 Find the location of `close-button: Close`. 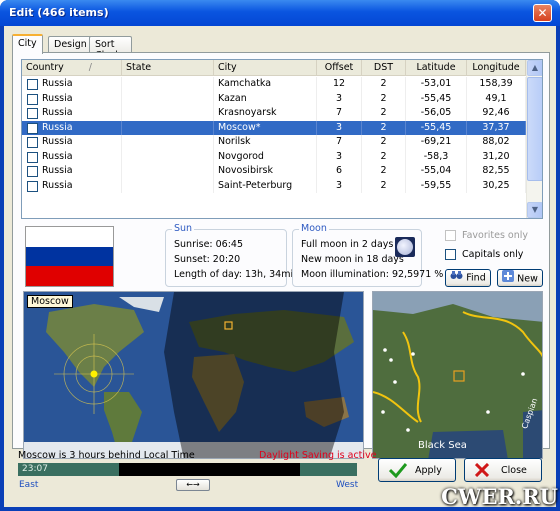

close-button: Close is located at coordinates (503, 470).